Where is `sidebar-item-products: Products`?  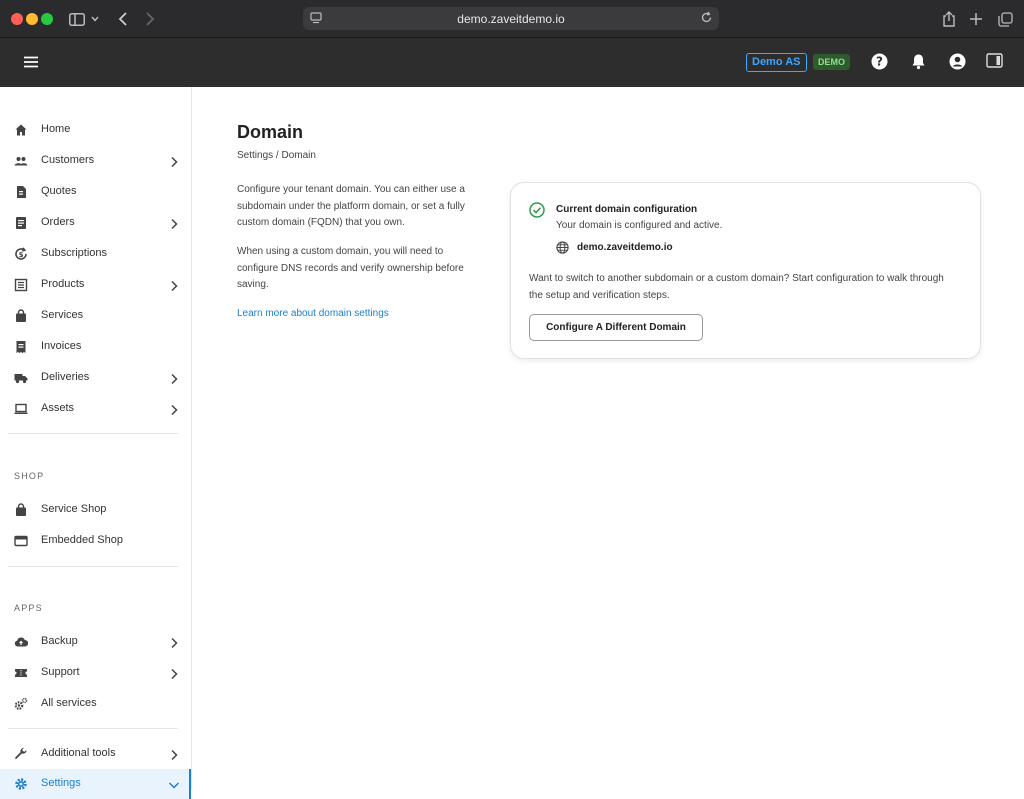 sidebar-item-products: Products is located at coordinates (95, 285).